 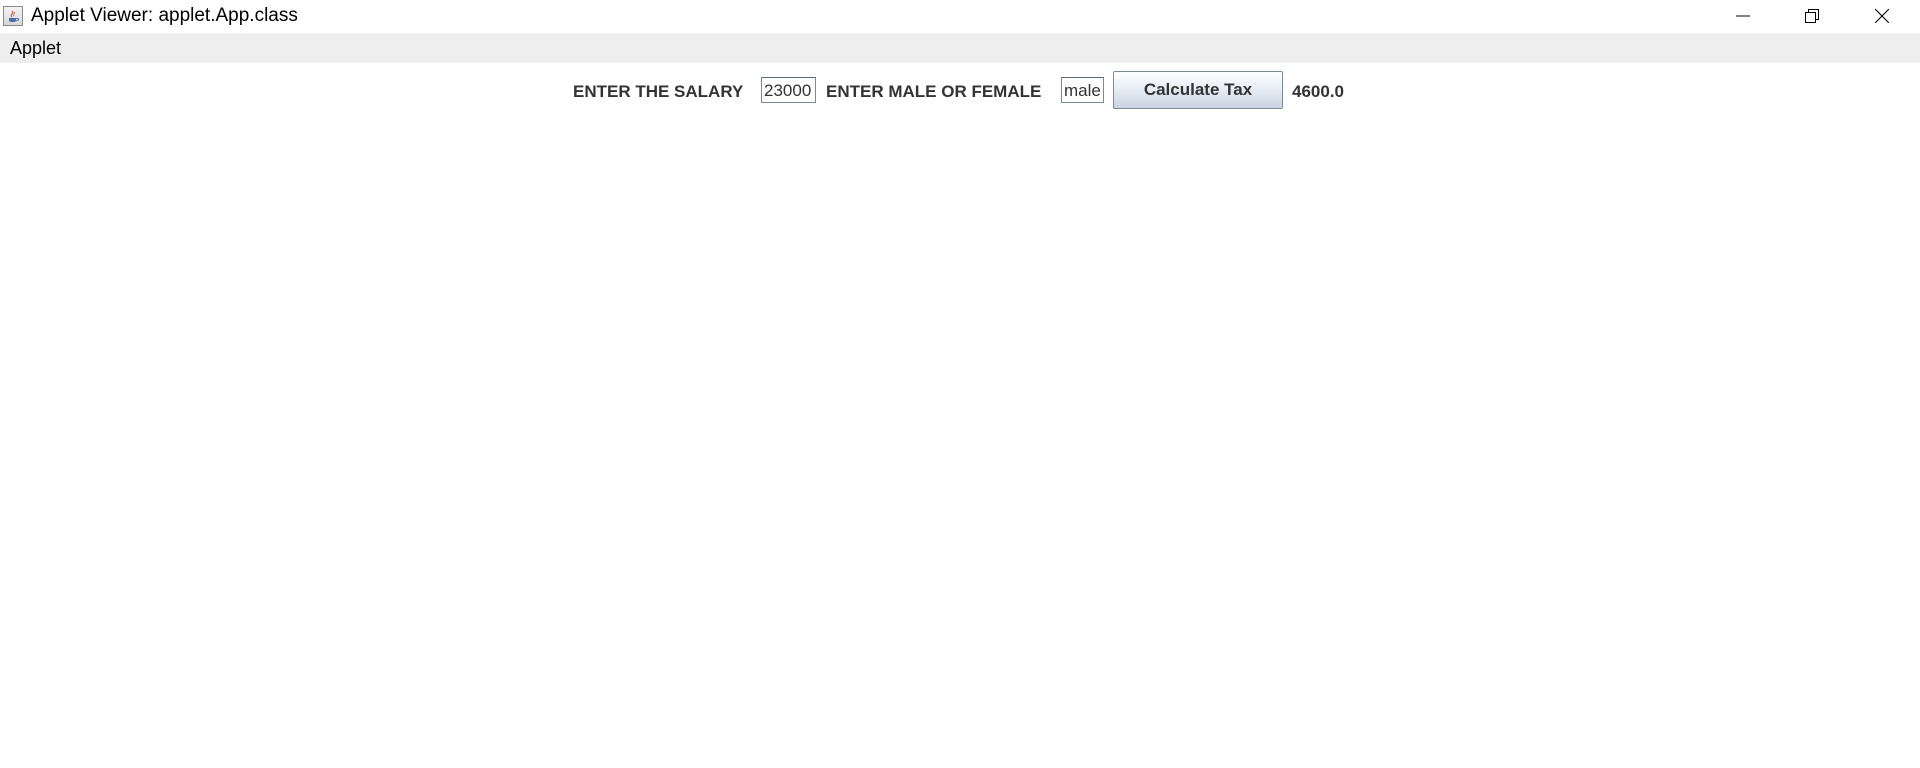 I want to click on salary-input, so click(x=788, y=90).